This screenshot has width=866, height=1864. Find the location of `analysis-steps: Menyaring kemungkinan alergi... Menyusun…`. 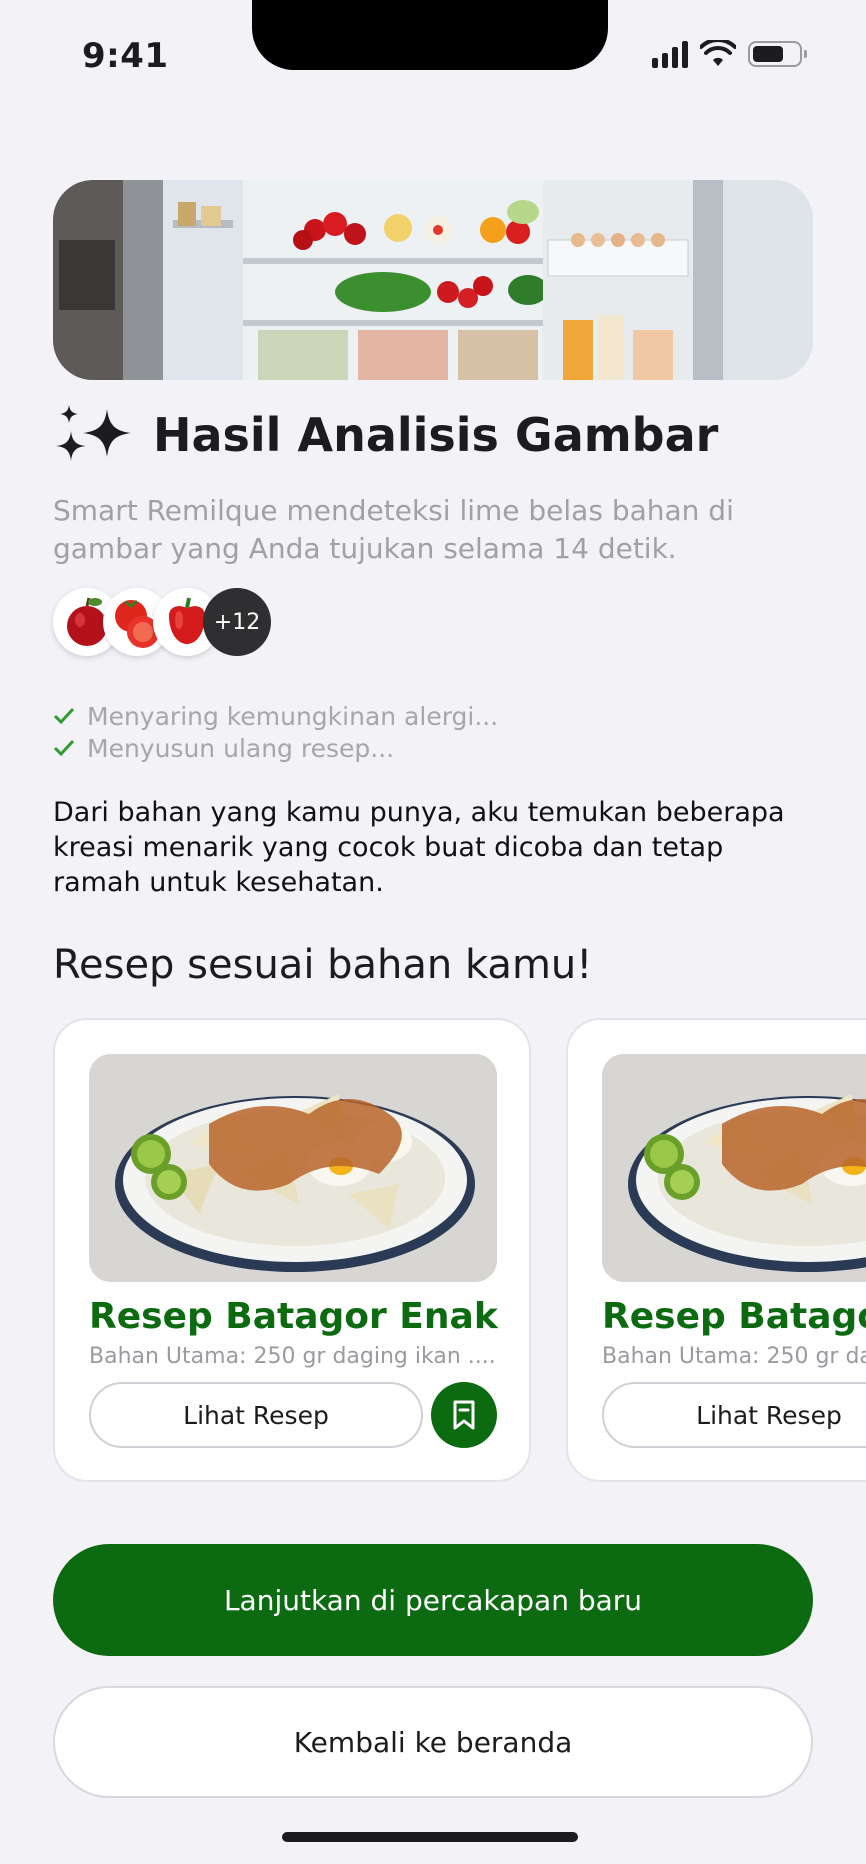

analysis-steps: Menyaring kemungkinan alergi... Menyusun… is located at coordinates (275, 732).